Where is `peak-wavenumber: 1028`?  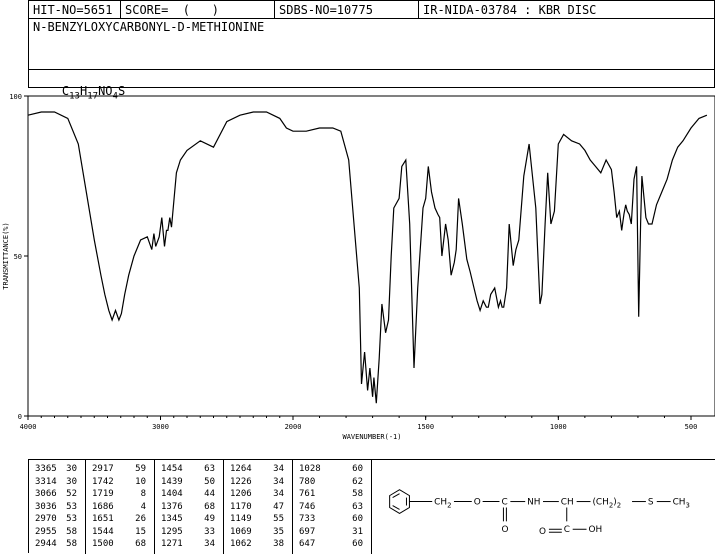
peak-wavenumber: 1028 is located at coordinates (310, 469).